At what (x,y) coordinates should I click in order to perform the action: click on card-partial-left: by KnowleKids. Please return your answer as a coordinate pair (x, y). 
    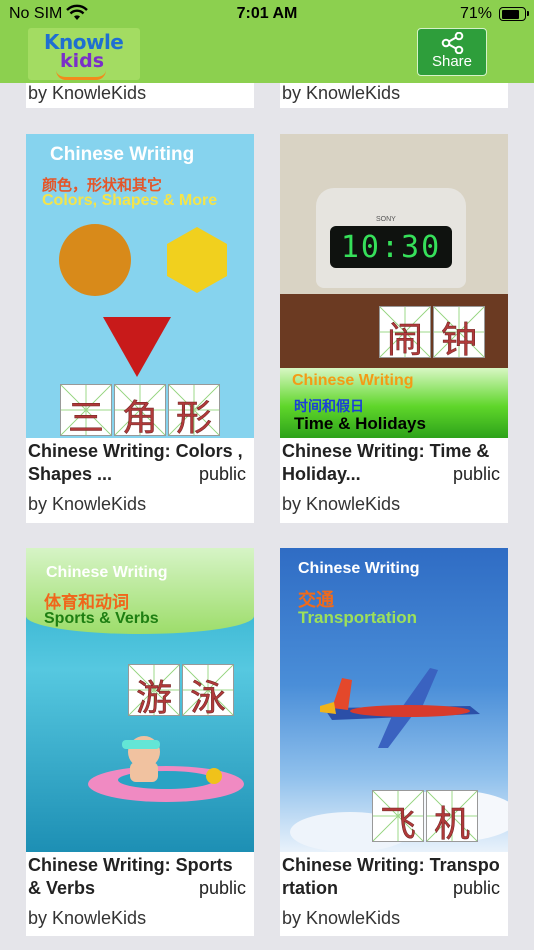
    Looking at the image, I should click on (140, 95).